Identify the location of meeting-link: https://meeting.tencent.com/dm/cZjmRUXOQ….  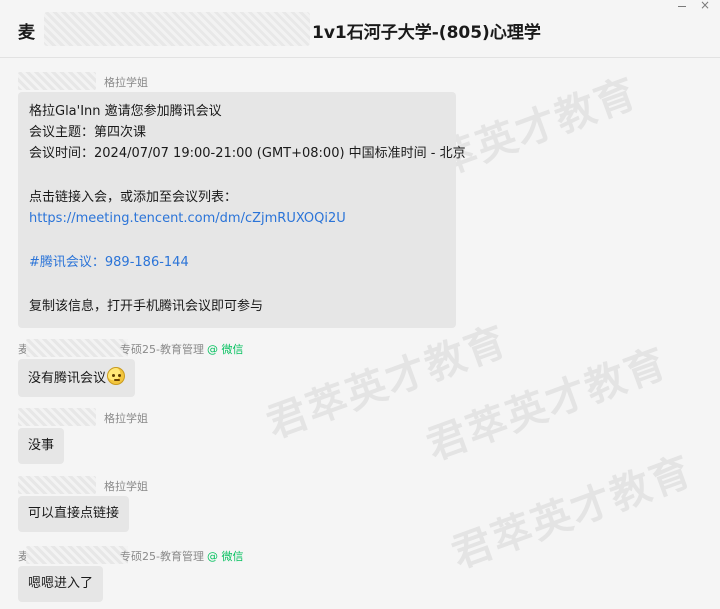
(237, 219).